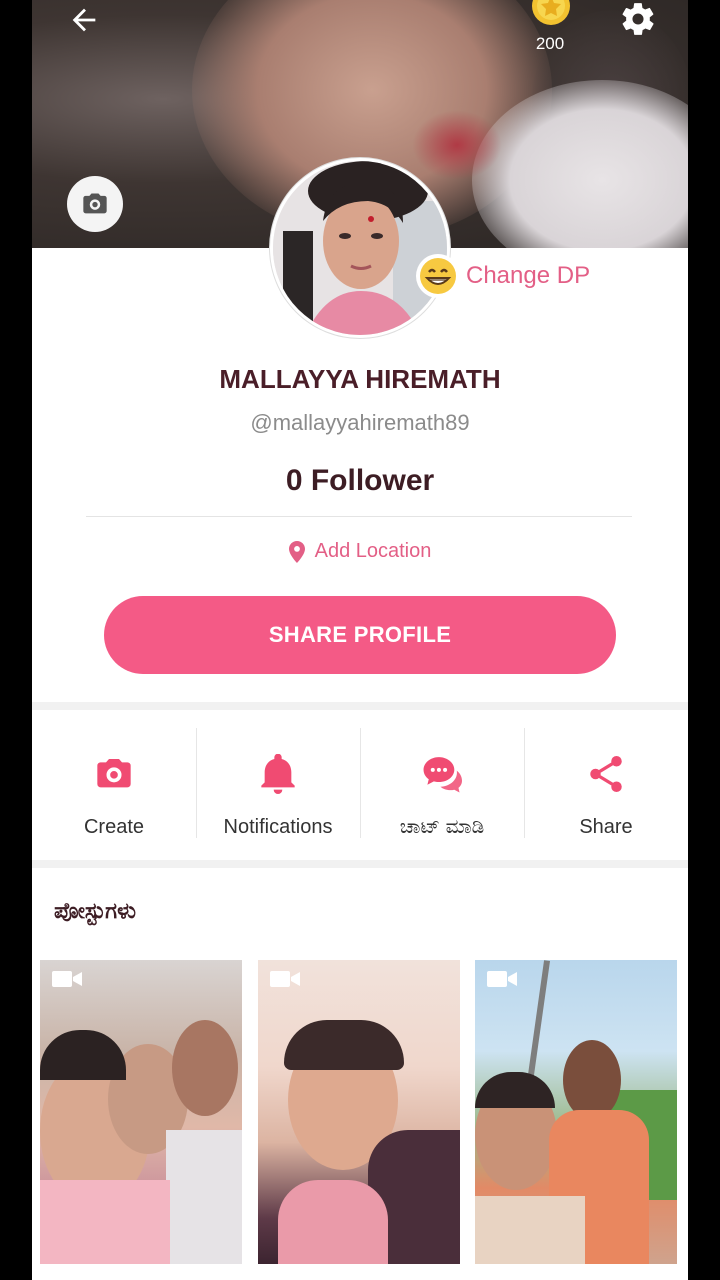 The height and width of the screenshot is (1280, 720). I want to click on divider, so click(359, 516).